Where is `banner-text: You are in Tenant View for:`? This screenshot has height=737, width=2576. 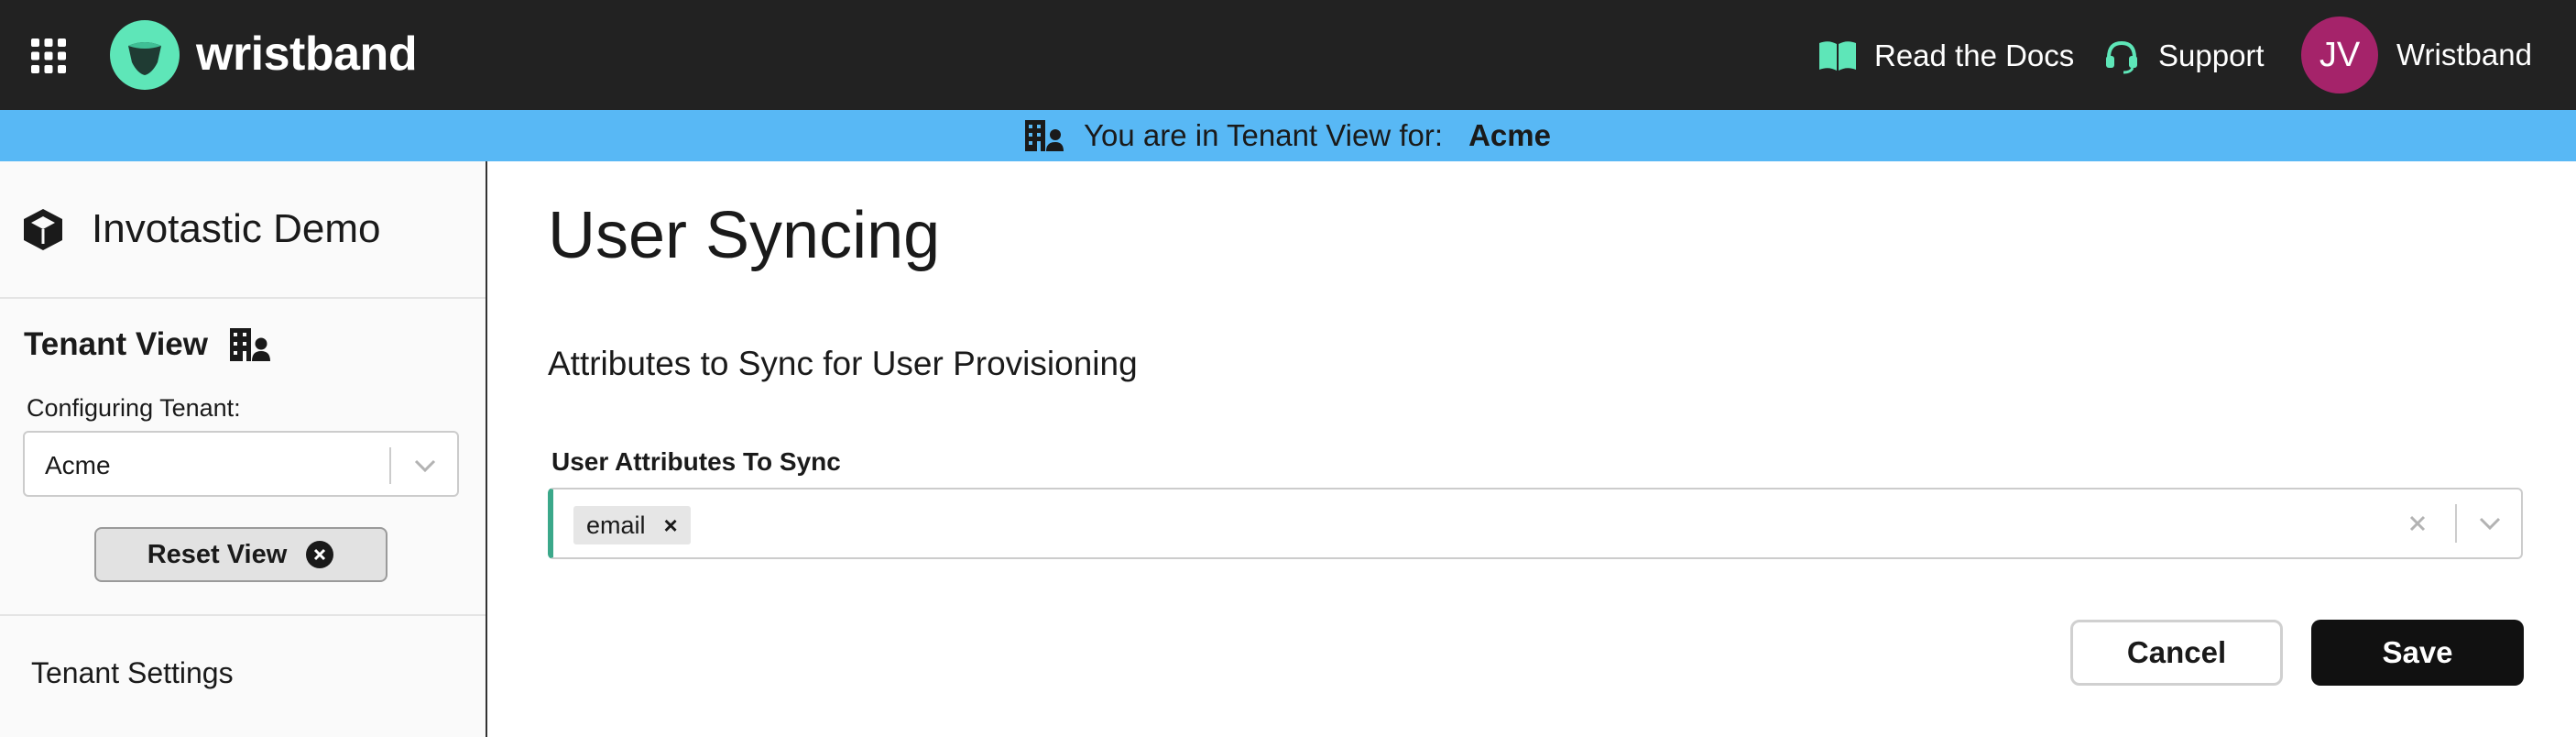
banner-text: You are in Tenant View for: is located at coordinates (1264, 135).